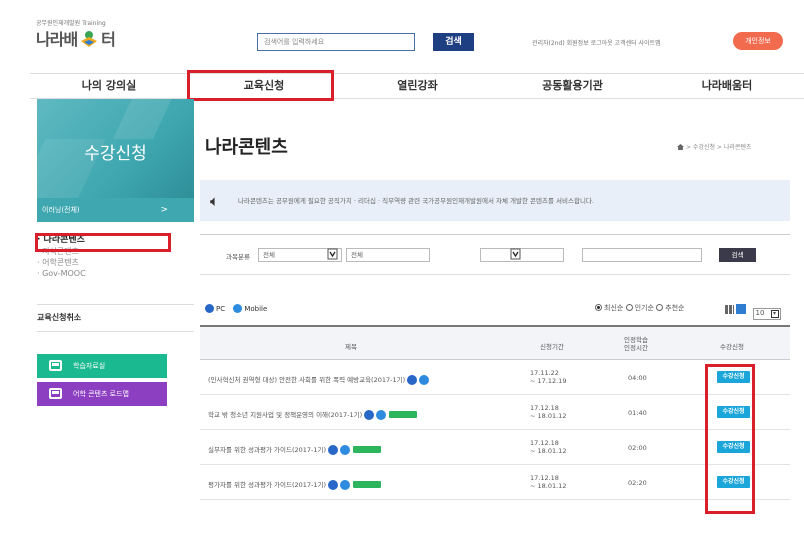 The width and height of the screenshot is (804, 544). Describe the element at coordinates (552, 347) in the screenshot. I see `col-period: 신청기간` at that location.